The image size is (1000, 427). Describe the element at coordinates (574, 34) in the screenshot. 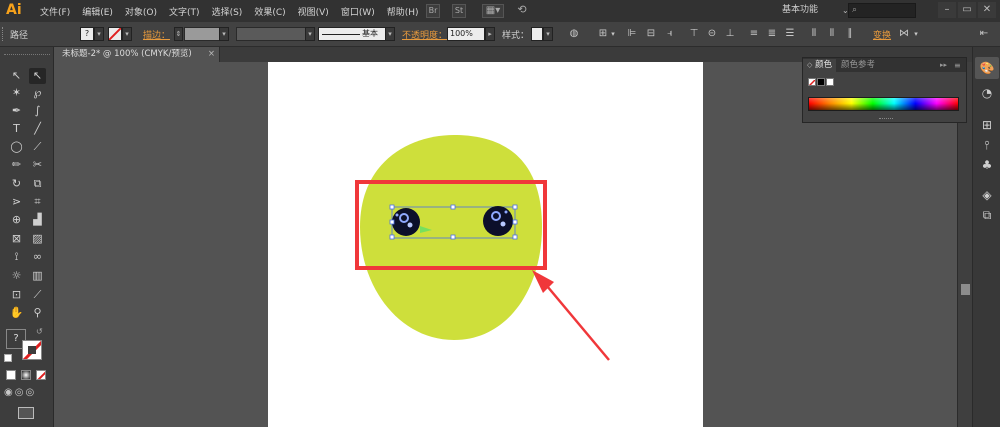

I see `recolor-artwork-icon: ◍` at that location.